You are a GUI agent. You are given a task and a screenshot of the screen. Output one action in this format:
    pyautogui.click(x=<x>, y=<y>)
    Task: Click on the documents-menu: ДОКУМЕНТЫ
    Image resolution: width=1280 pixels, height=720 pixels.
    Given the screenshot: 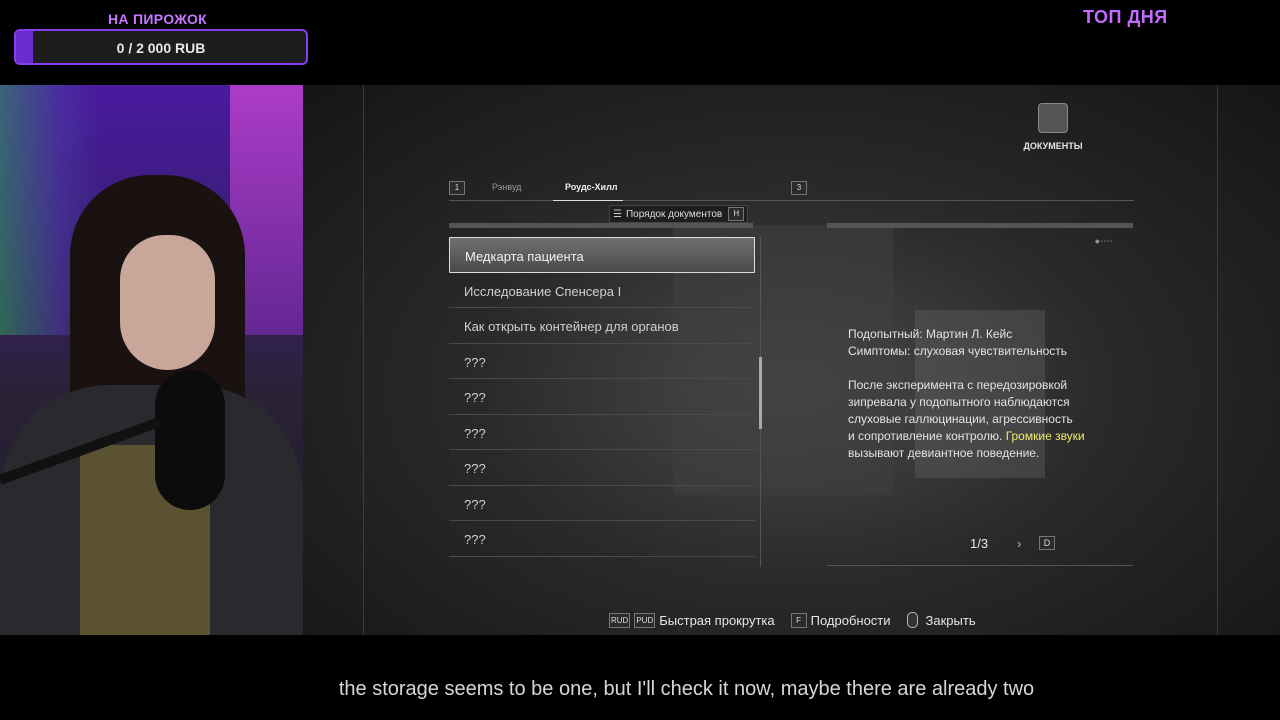 What is the action you would take?
    pyautogui.click(x=1053, y=127)
    